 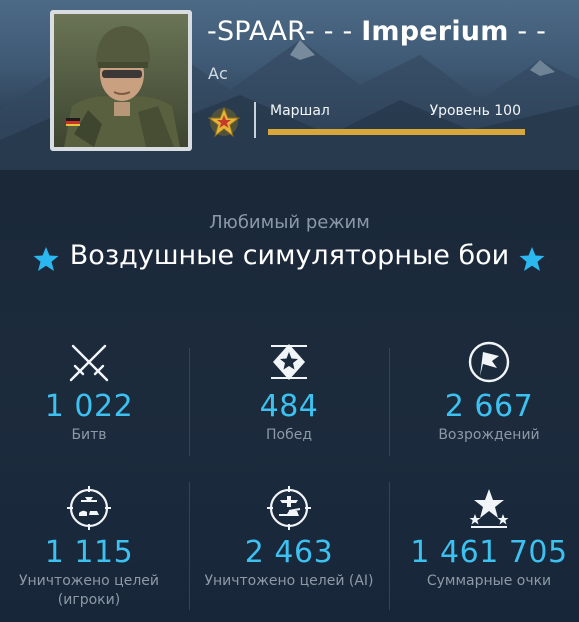 What do you see at coordinates (289, 362) in the screenshot?
I see `victory-star-icon` at bounding box center [289, 362].